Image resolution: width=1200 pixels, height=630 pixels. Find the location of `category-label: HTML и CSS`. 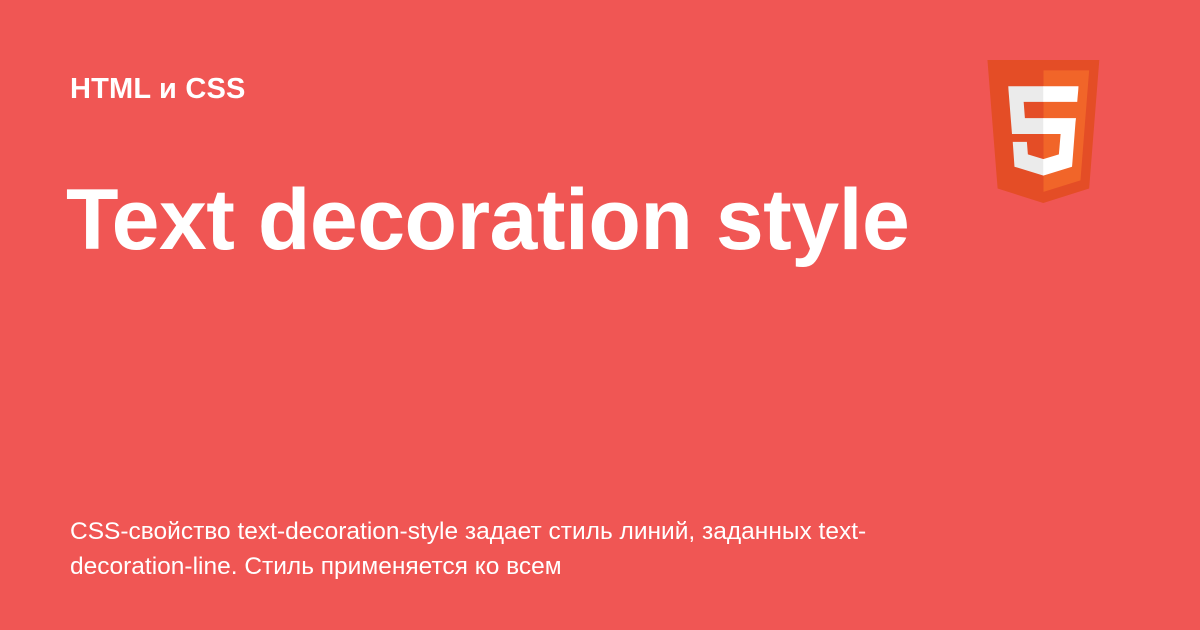

category-label: HTML и CSS is located at coordinates (158, 89).